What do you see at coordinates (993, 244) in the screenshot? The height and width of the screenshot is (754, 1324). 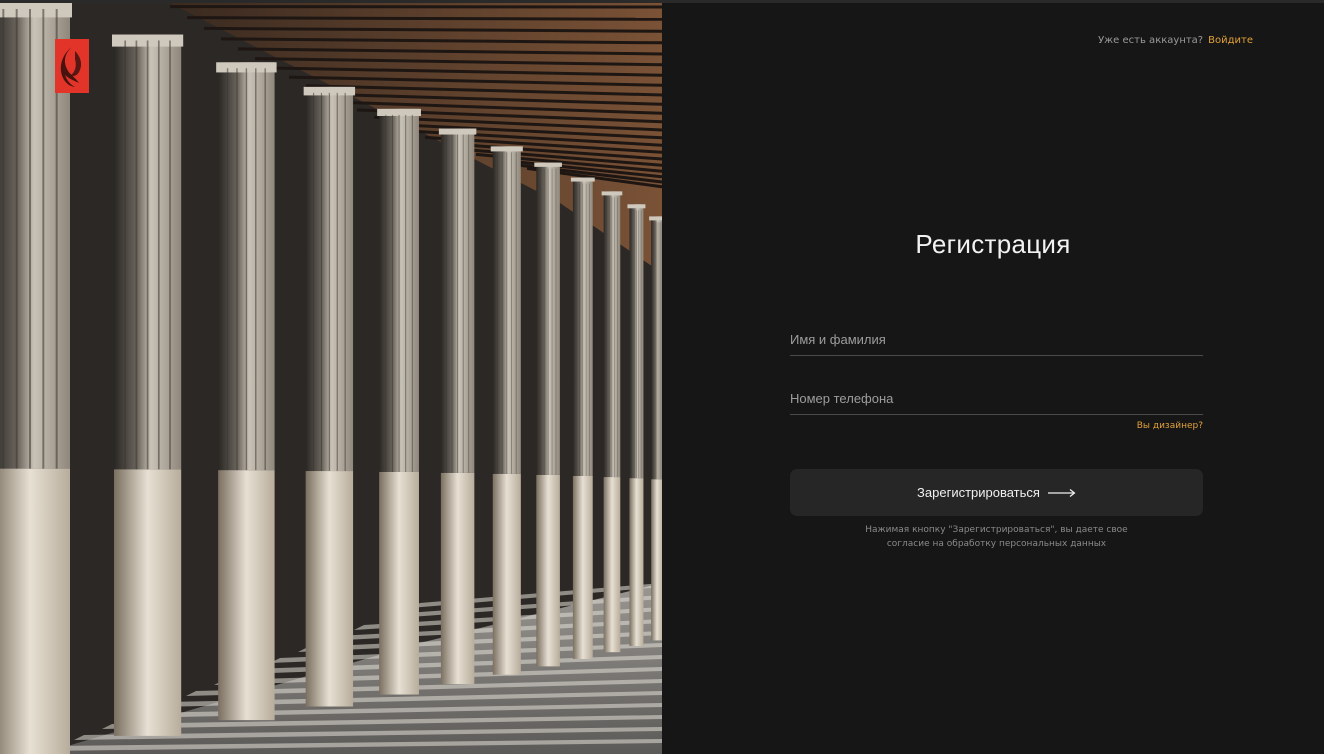 I see `page-title: Регистрация` at bounding box center [993, 244].